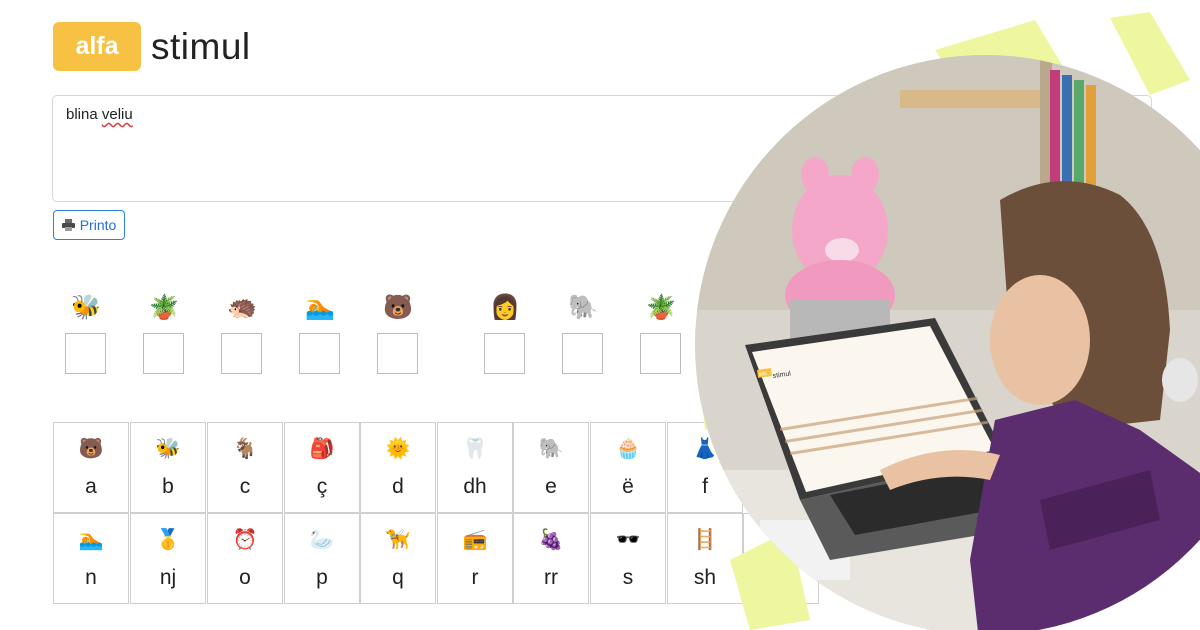 This screenshot has height=630, width=1200. What do you see at coordinates (781, 577) in the screenshot?
I see `cell-letter: t` at bounding box center [781, 577].